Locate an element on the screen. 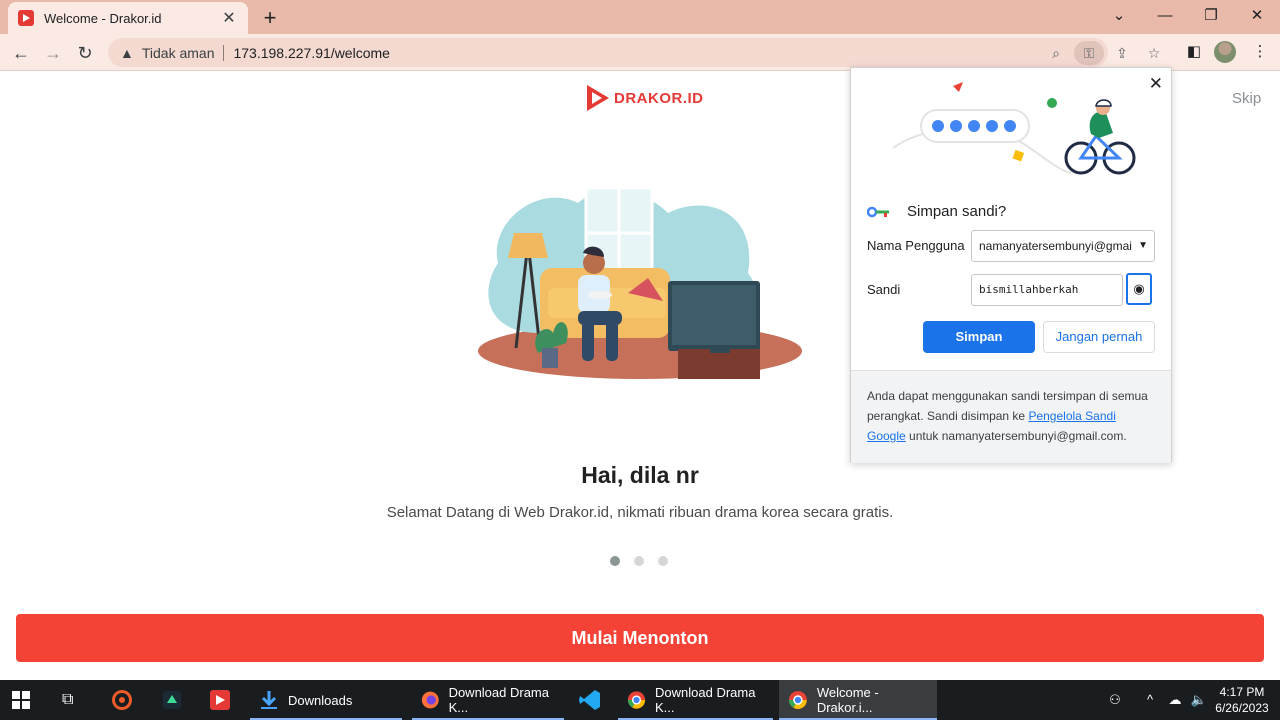 This screenshot has height=720, width=1280. restore-button: ❐ is located at coordinates (1211, 16).